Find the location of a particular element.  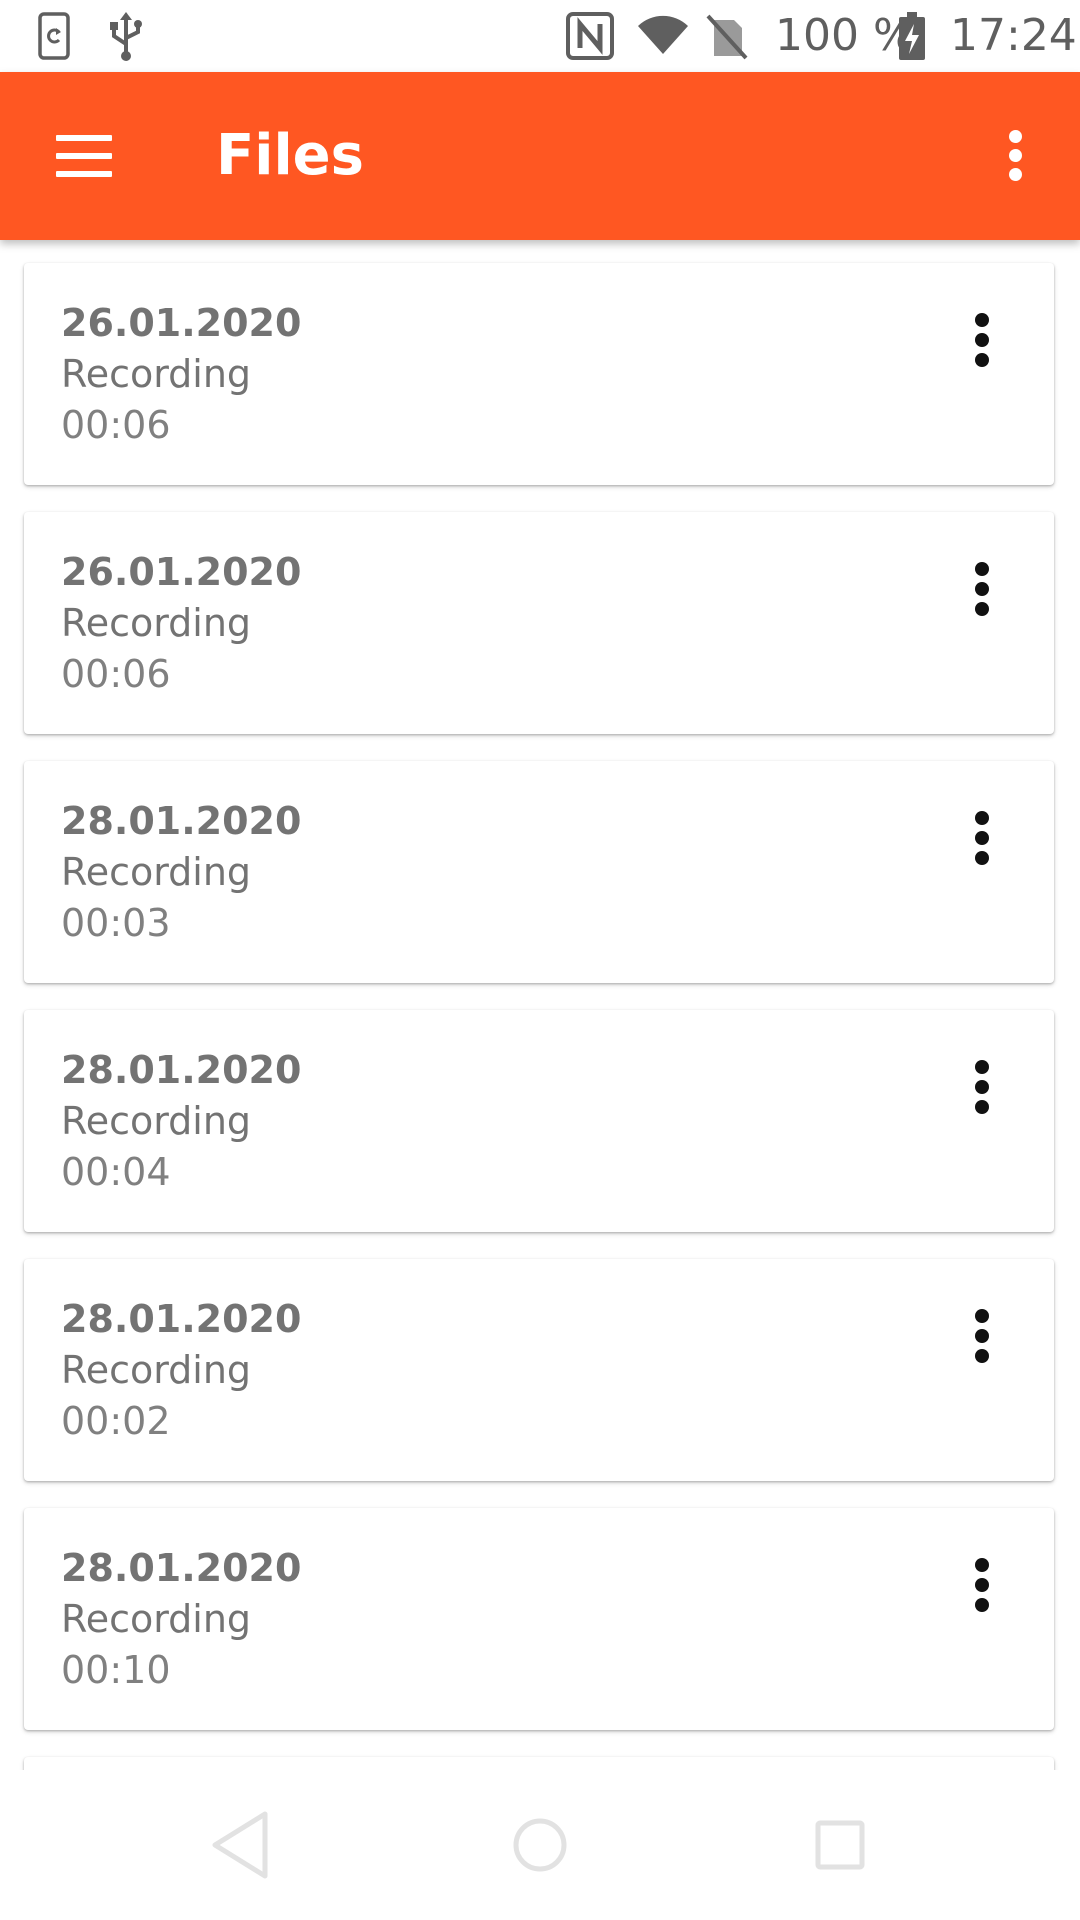

file-card: 28.01.2020 Recording 00:03 is located at coordinates (539, 872).